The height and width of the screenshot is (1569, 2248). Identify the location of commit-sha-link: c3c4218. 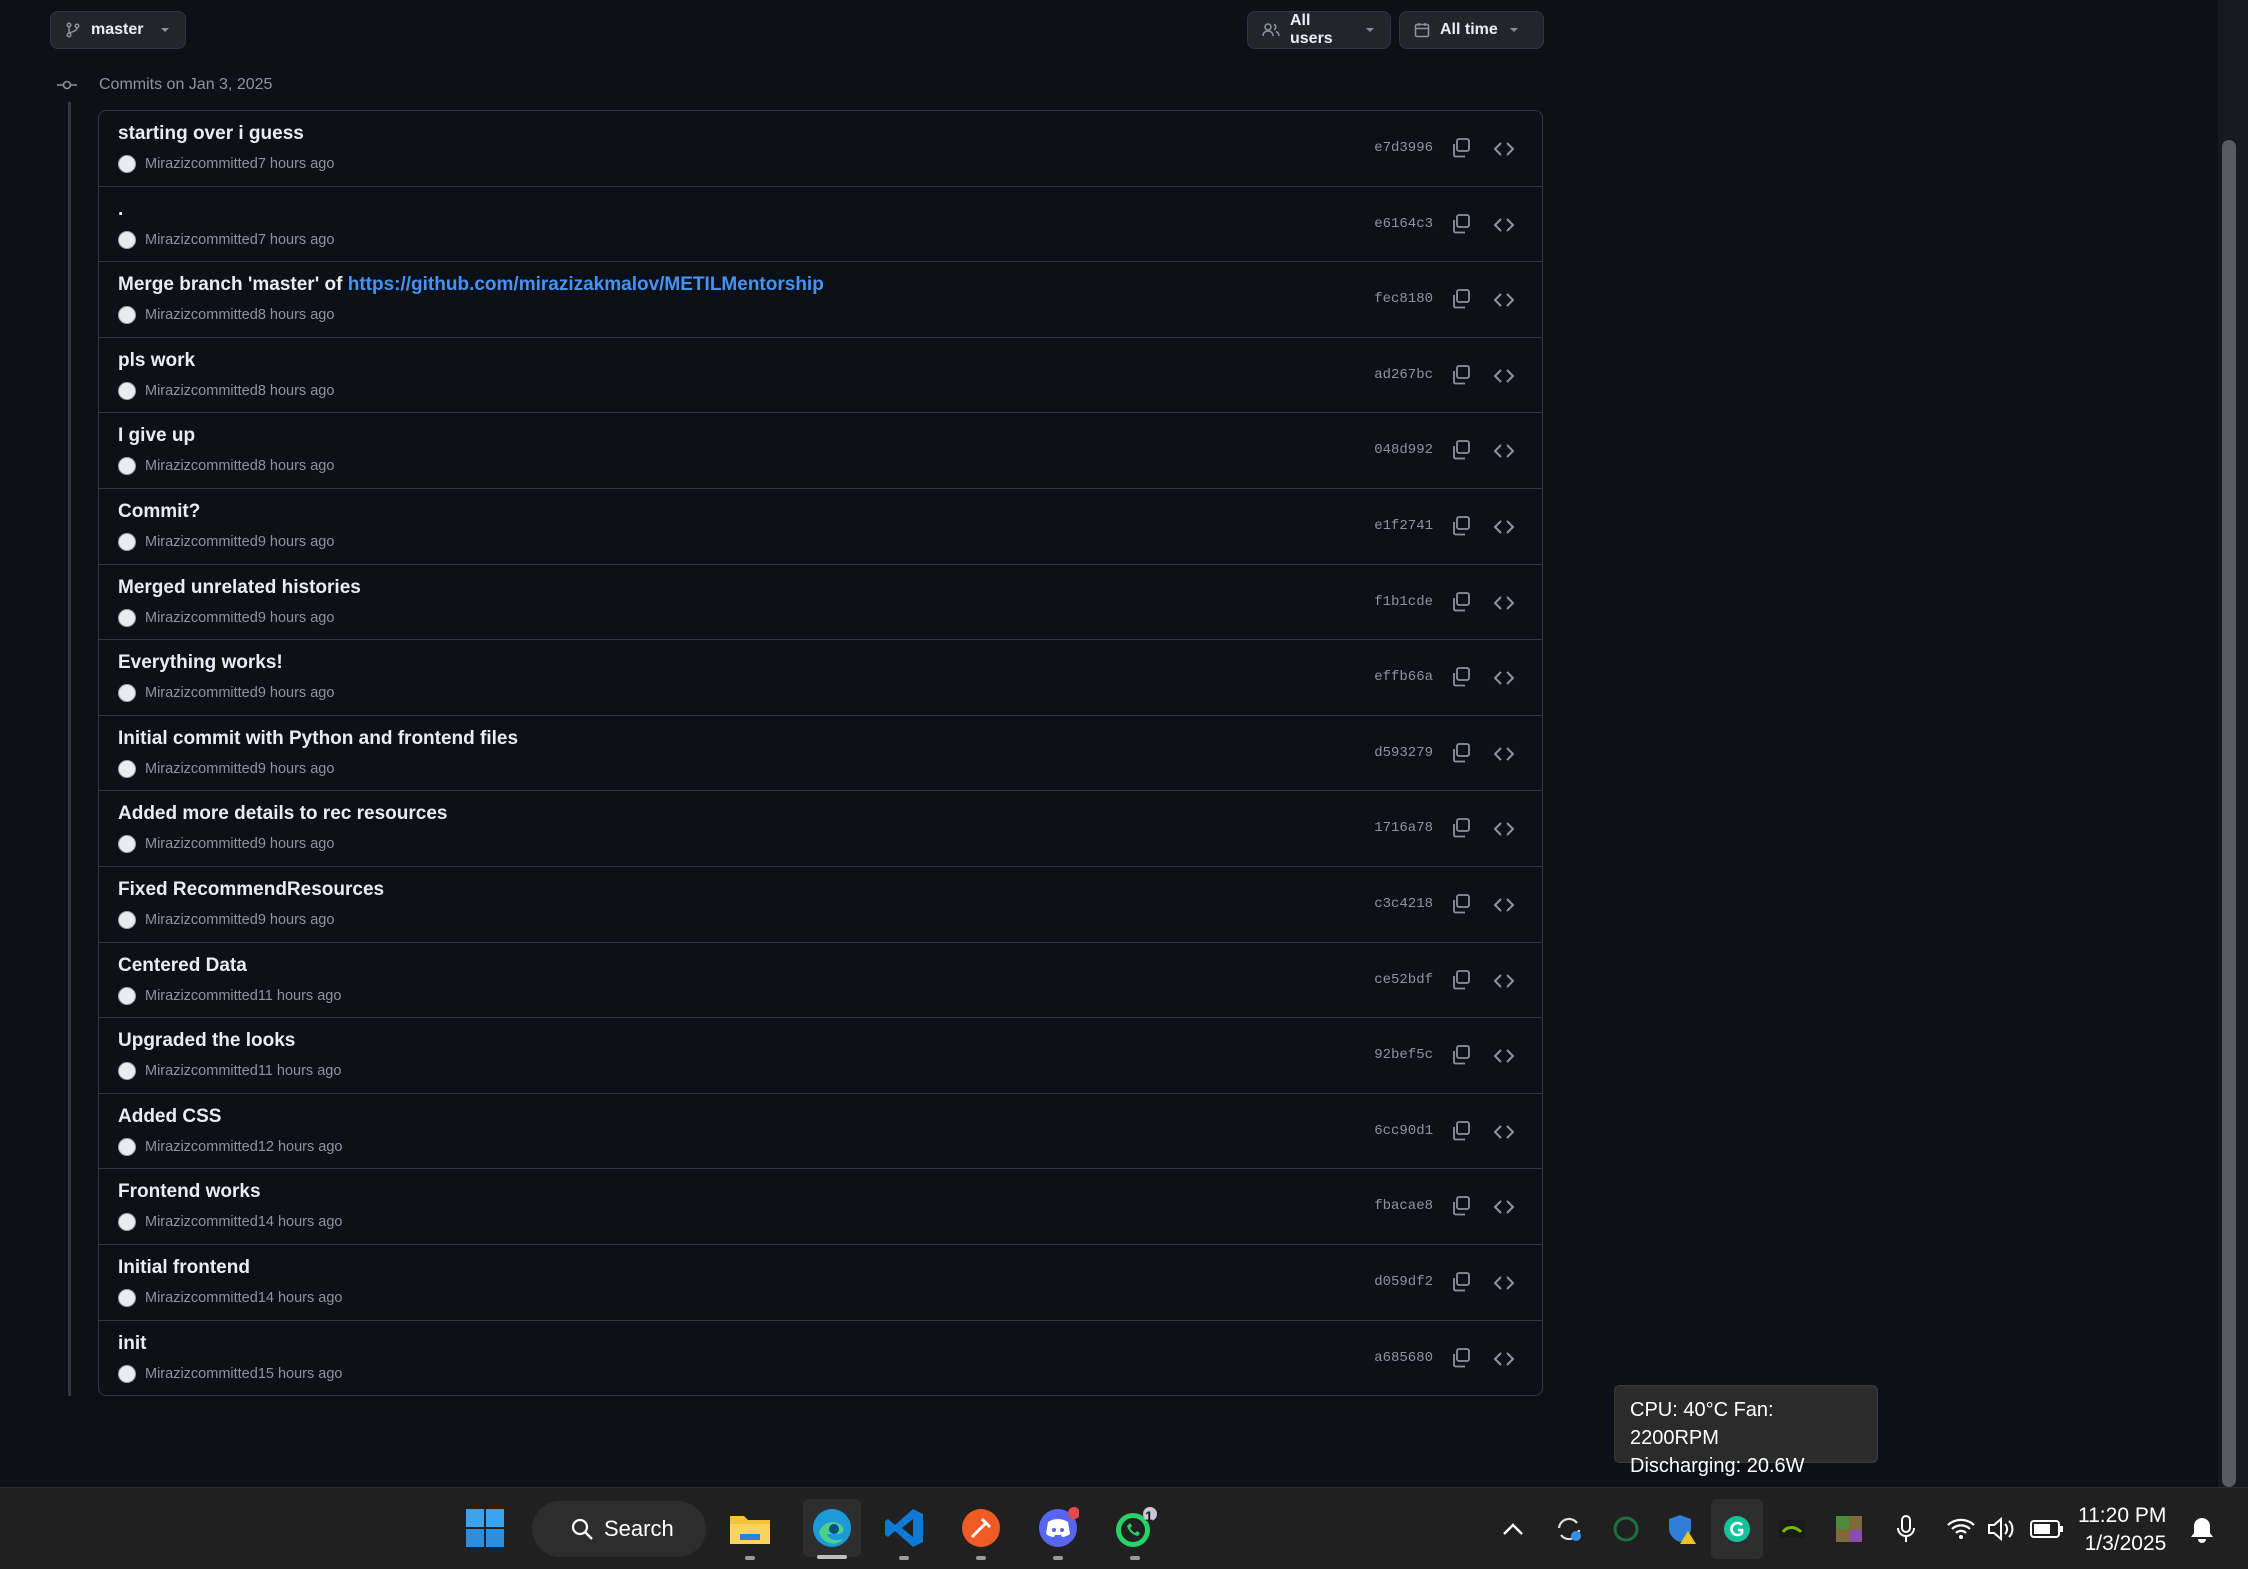
(1403, 904).